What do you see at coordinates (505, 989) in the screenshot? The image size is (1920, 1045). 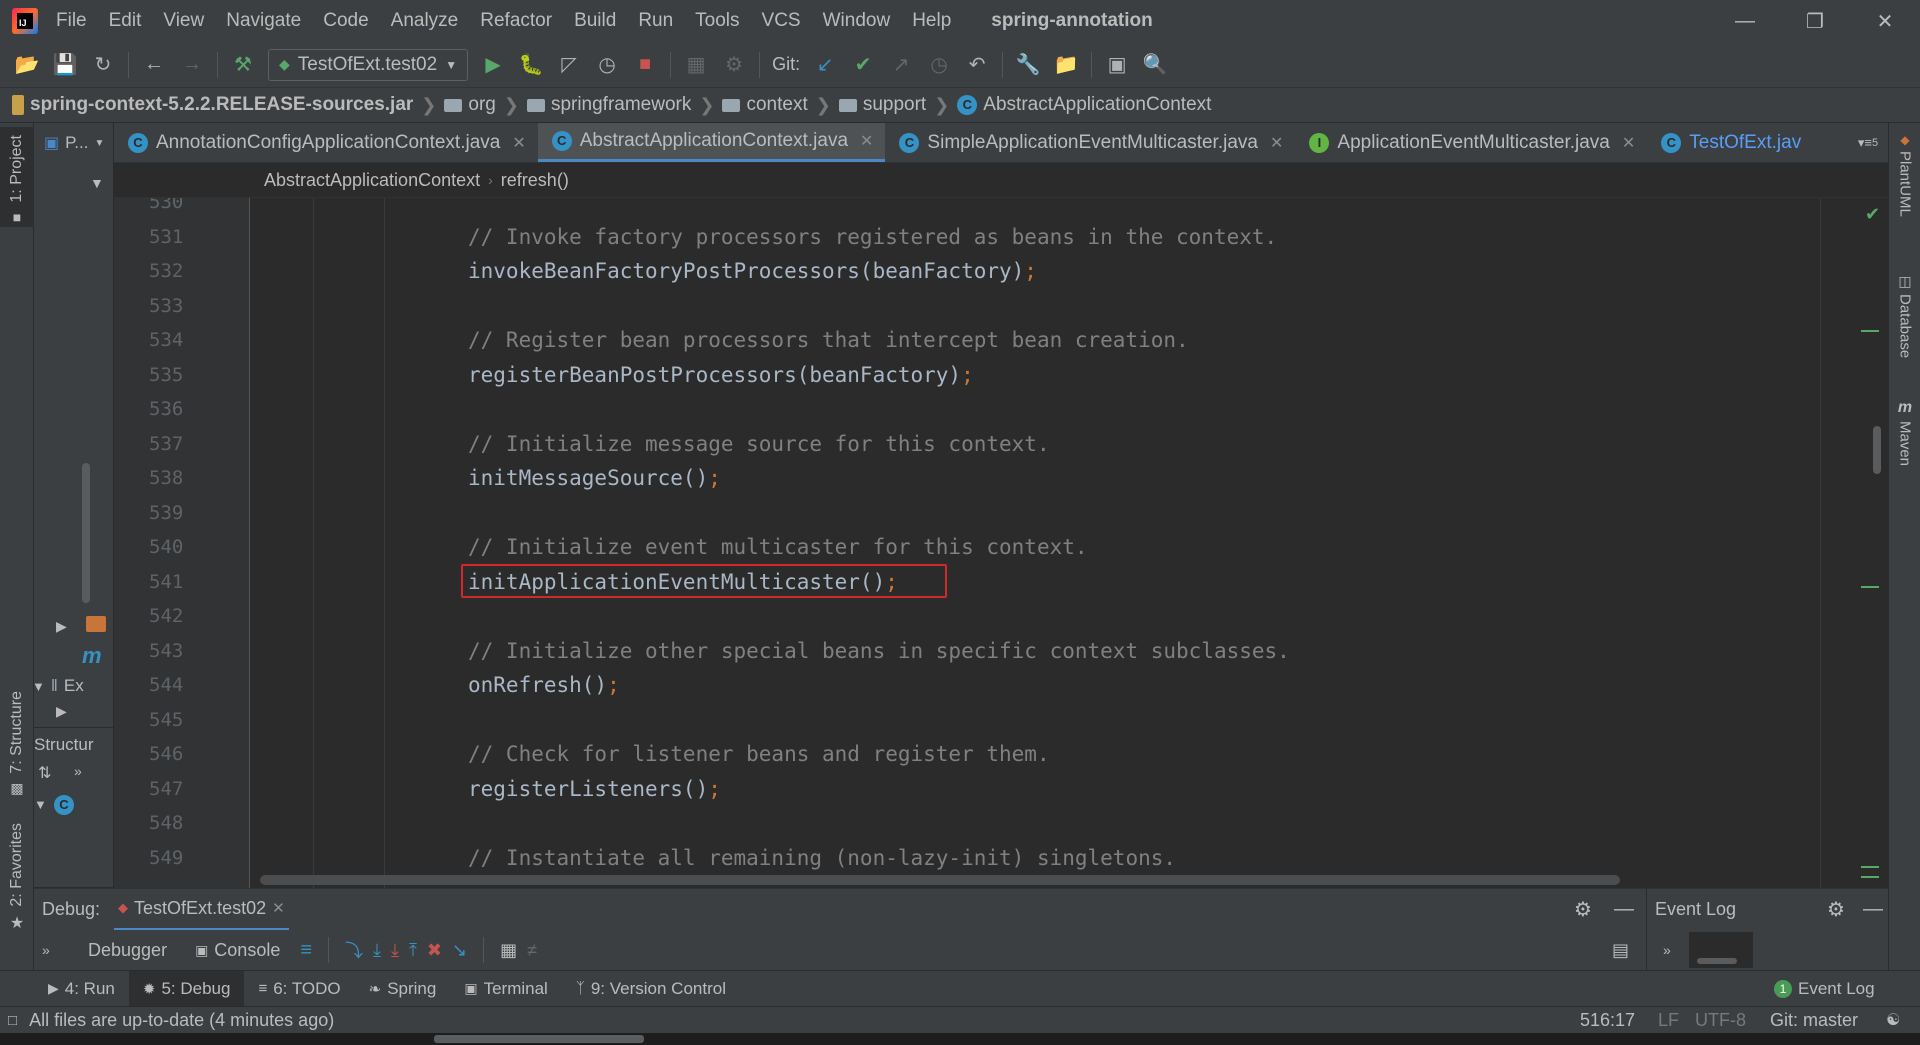 I see `tool-tab-terminal: ▣ Terminal` at bounding box center [505, 989].